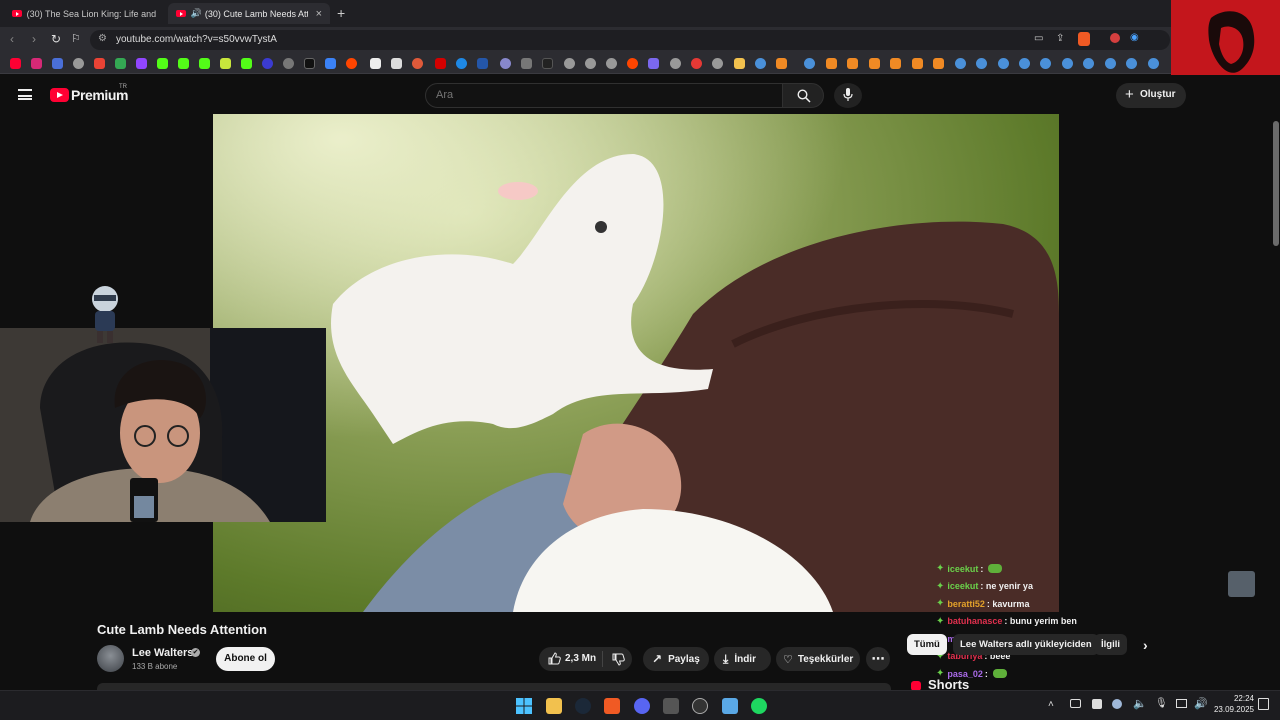 The width and height of the screenshot is (1280, 720). I want to click on youtube-logo-icon, so click(59, 95).